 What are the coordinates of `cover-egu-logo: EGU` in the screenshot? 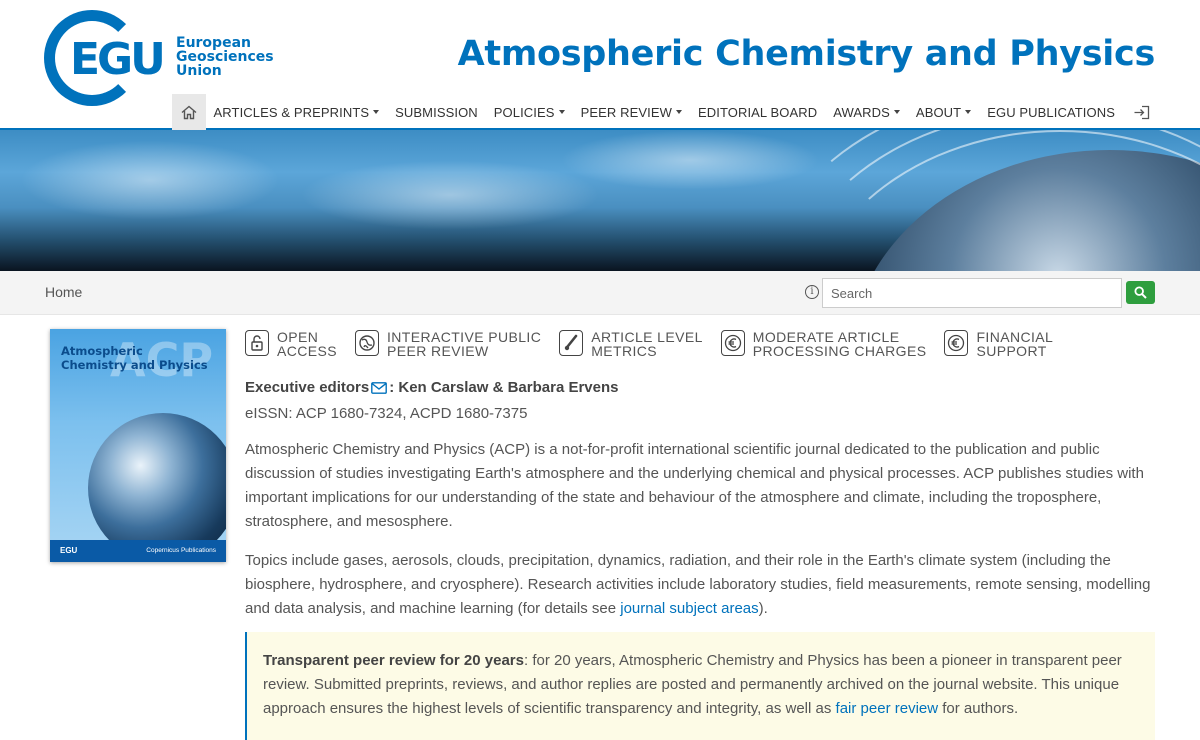 It's located at (69, 550).